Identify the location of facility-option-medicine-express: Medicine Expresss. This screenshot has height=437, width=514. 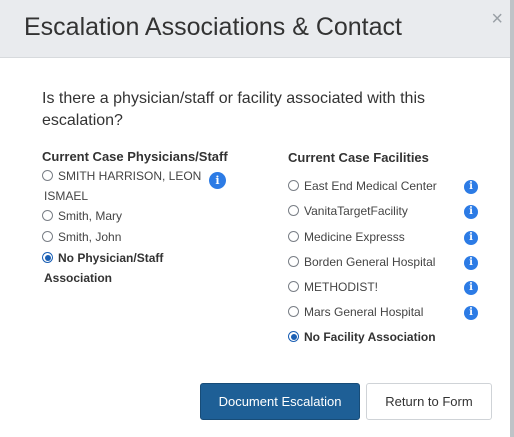
(346, 237).